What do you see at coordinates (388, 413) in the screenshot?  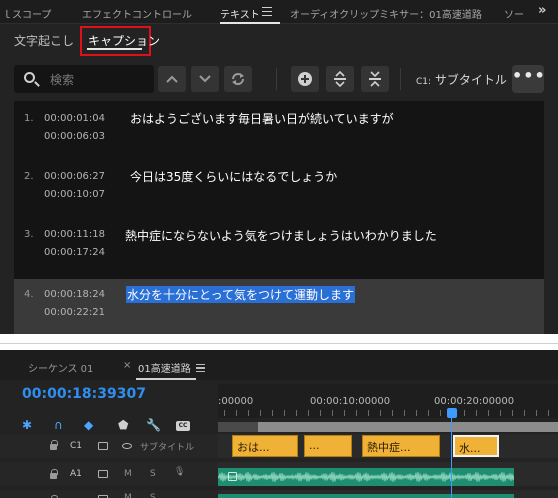 I see `ruler-ticks` at bounding box center [388, 413].